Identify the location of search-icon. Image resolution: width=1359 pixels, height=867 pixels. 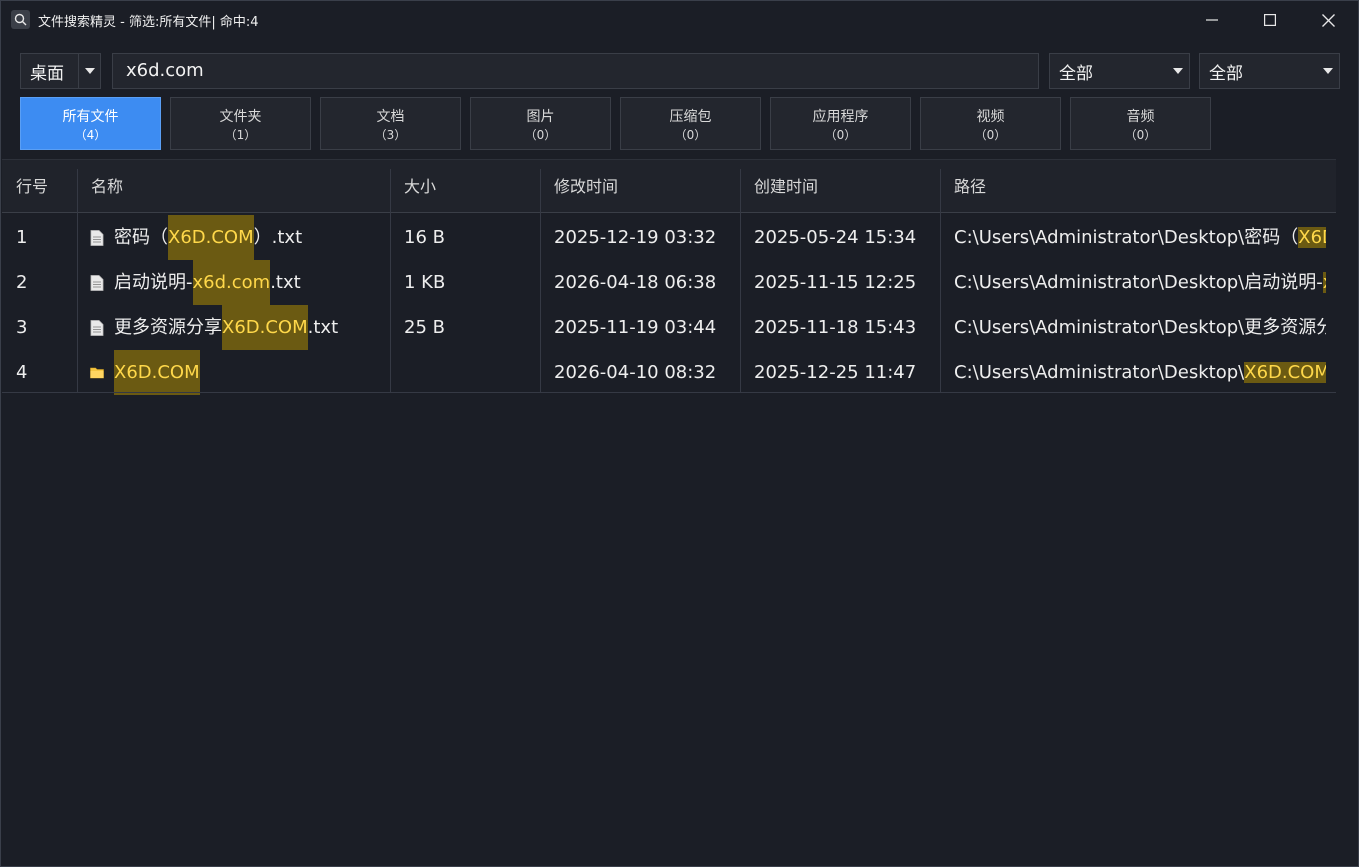
(20, 19).